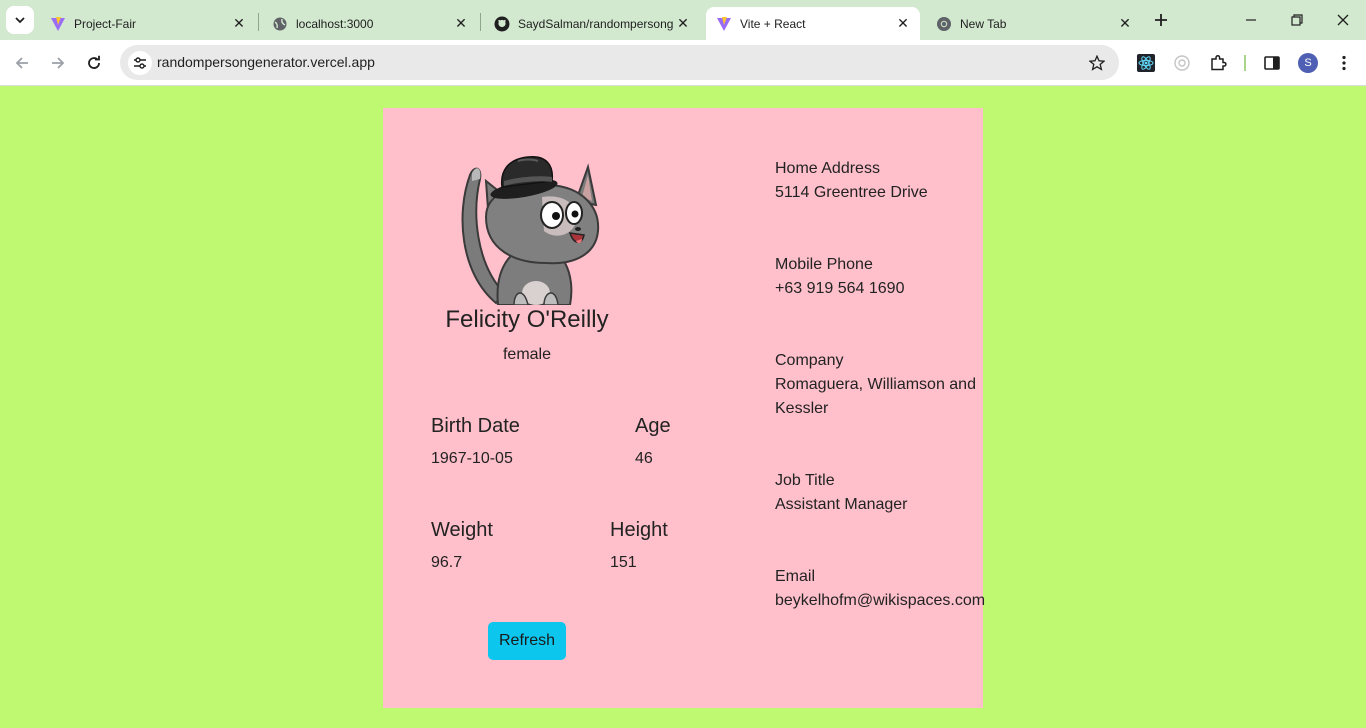  I want to click on extensions-menu-button, so click(1218, 63).